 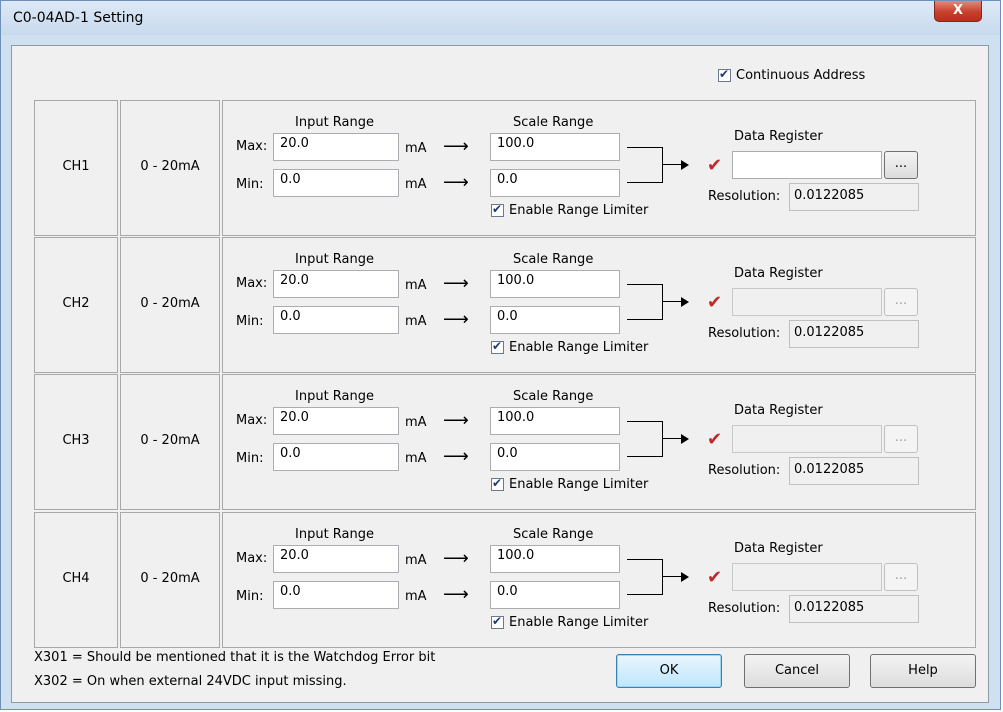 I want to click on channel-name: CH2, so click(x=76, y=303).